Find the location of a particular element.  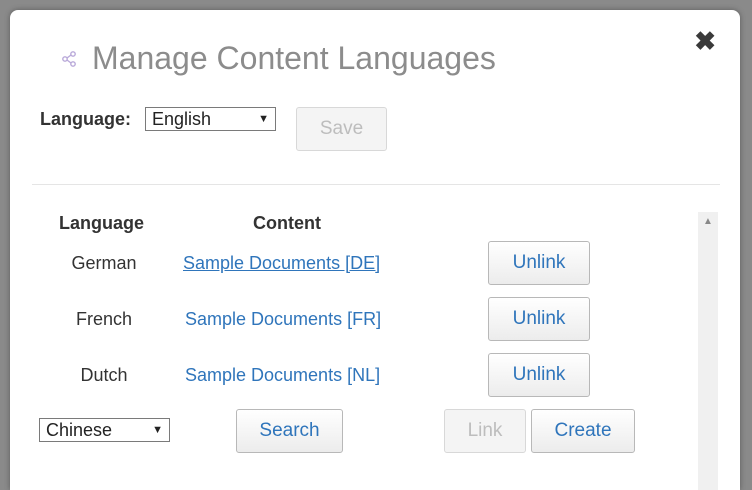

column-header-content: Content is located at coordinates (287, 223).